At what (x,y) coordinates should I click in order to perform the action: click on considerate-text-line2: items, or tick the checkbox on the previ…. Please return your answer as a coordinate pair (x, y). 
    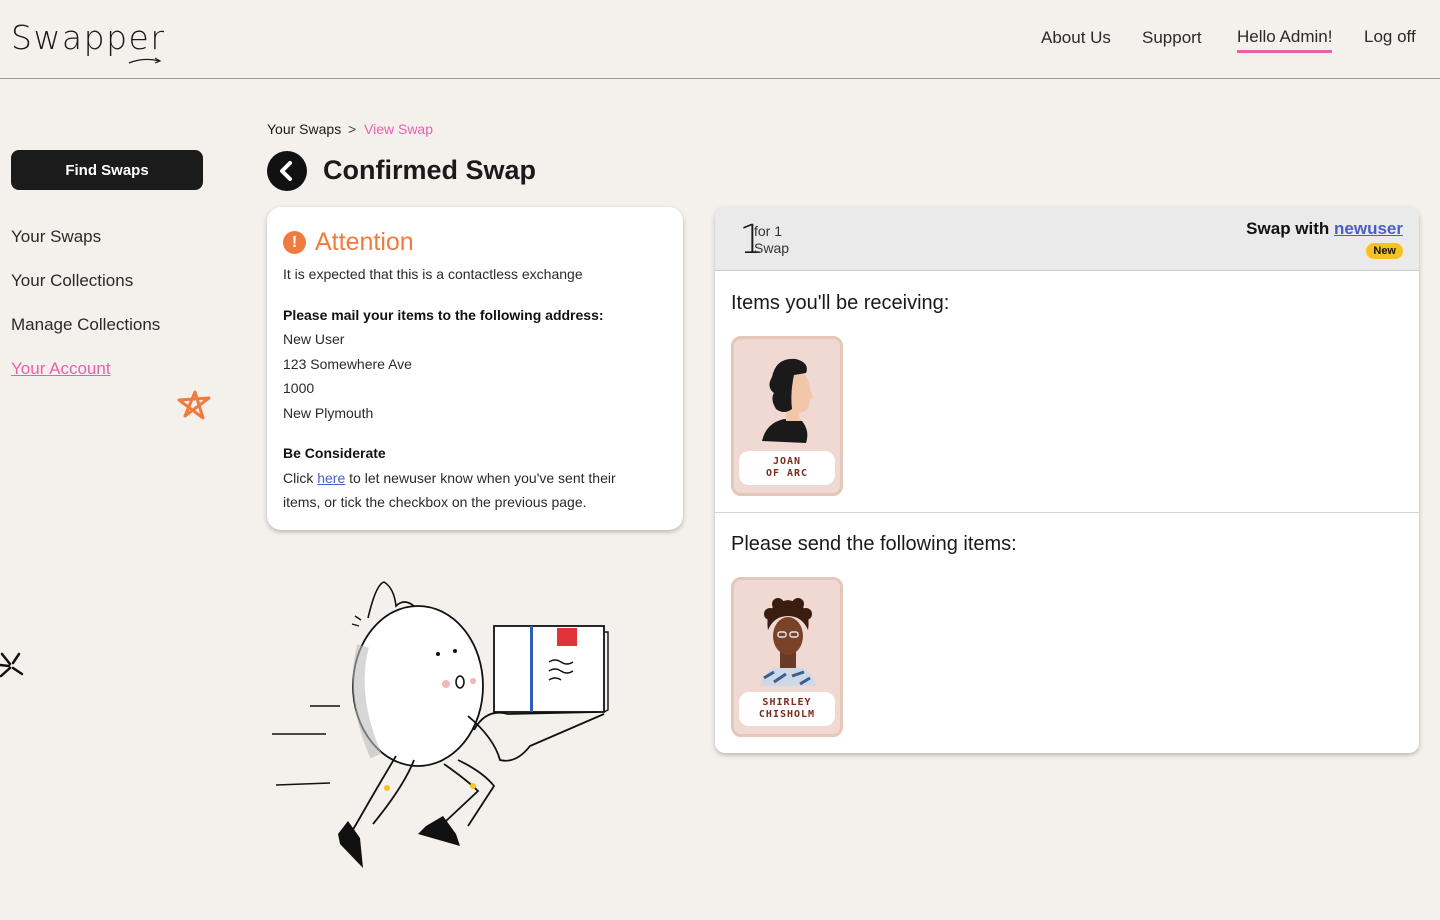
    Looking at the image, I should click on (435, 502).